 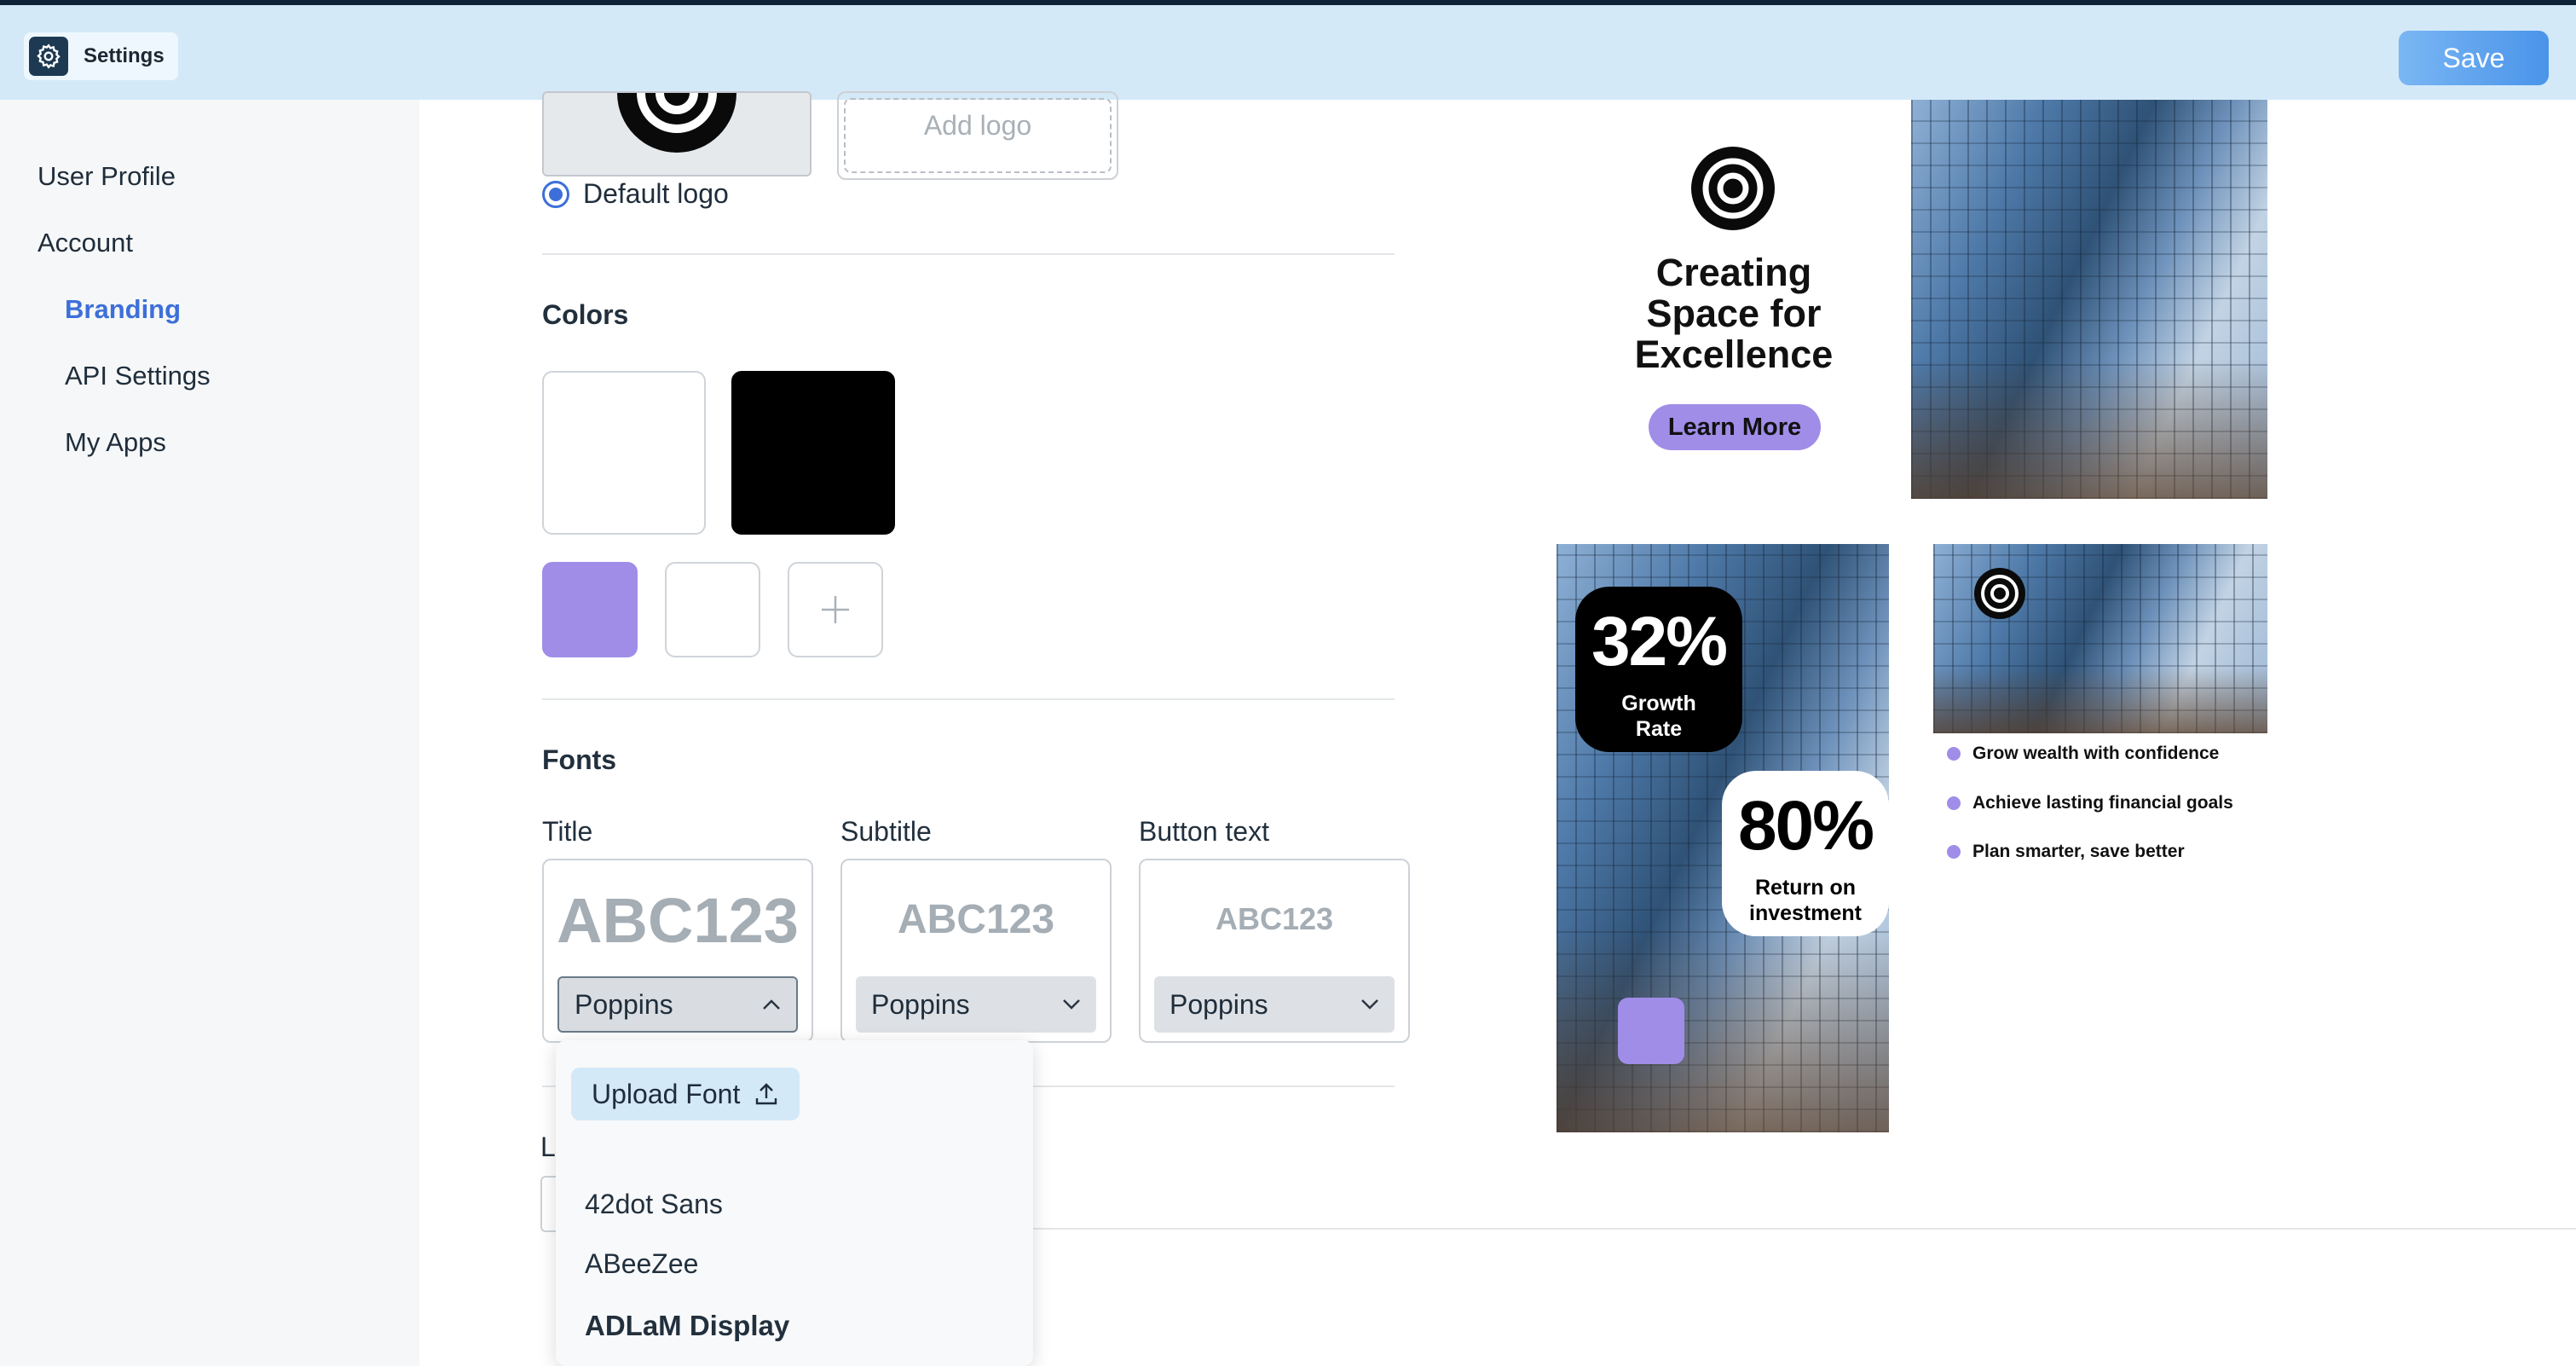 I want to click on font-select-subtitle: Poppins, so click(x=976, y=1004).